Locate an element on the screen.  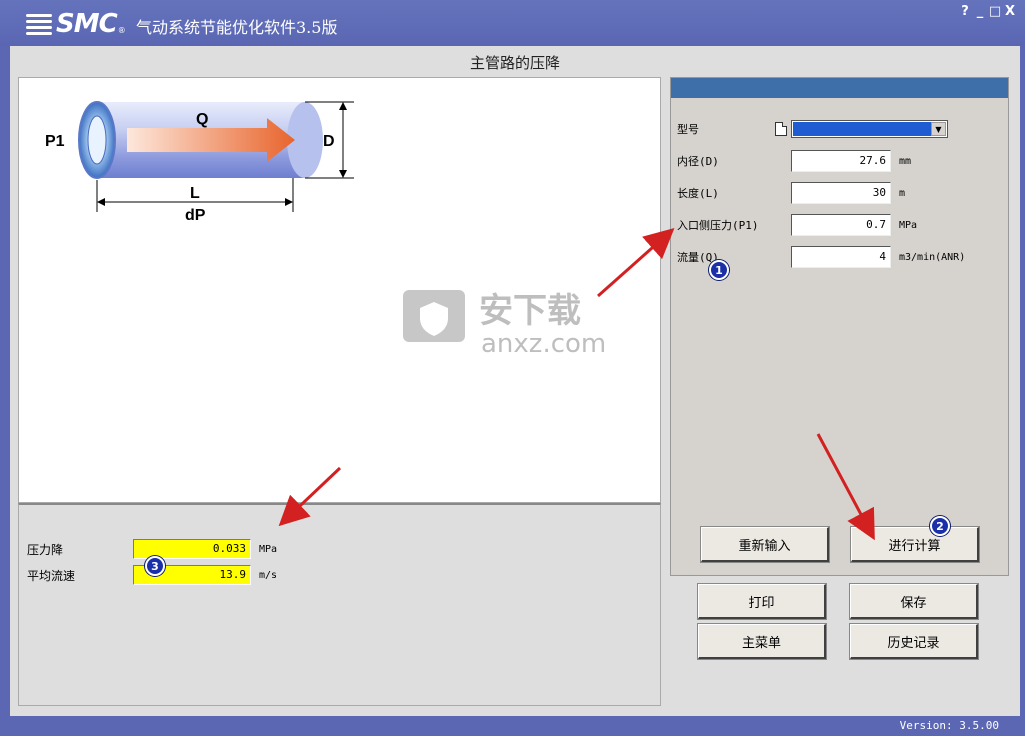
logo-text: SMC is located at coordinates (87, 24).